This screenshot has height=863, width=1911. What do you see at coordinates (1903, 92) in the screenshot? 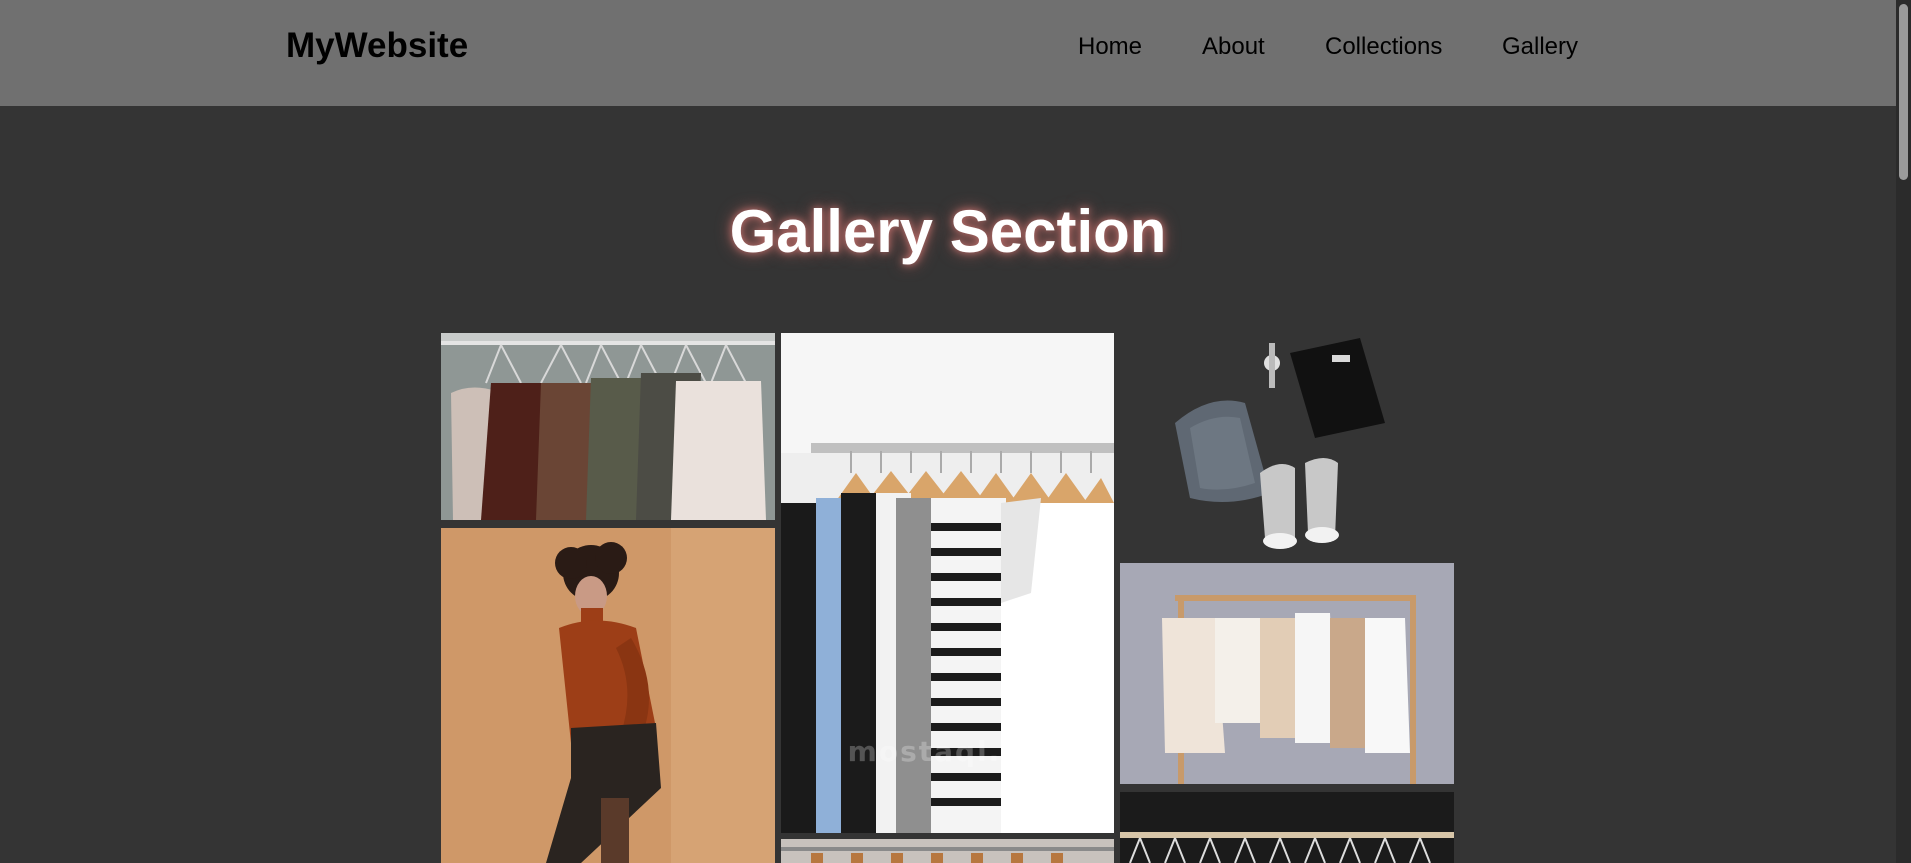
I see `scrollbar-thumb` at bounding box center [1903, 92].